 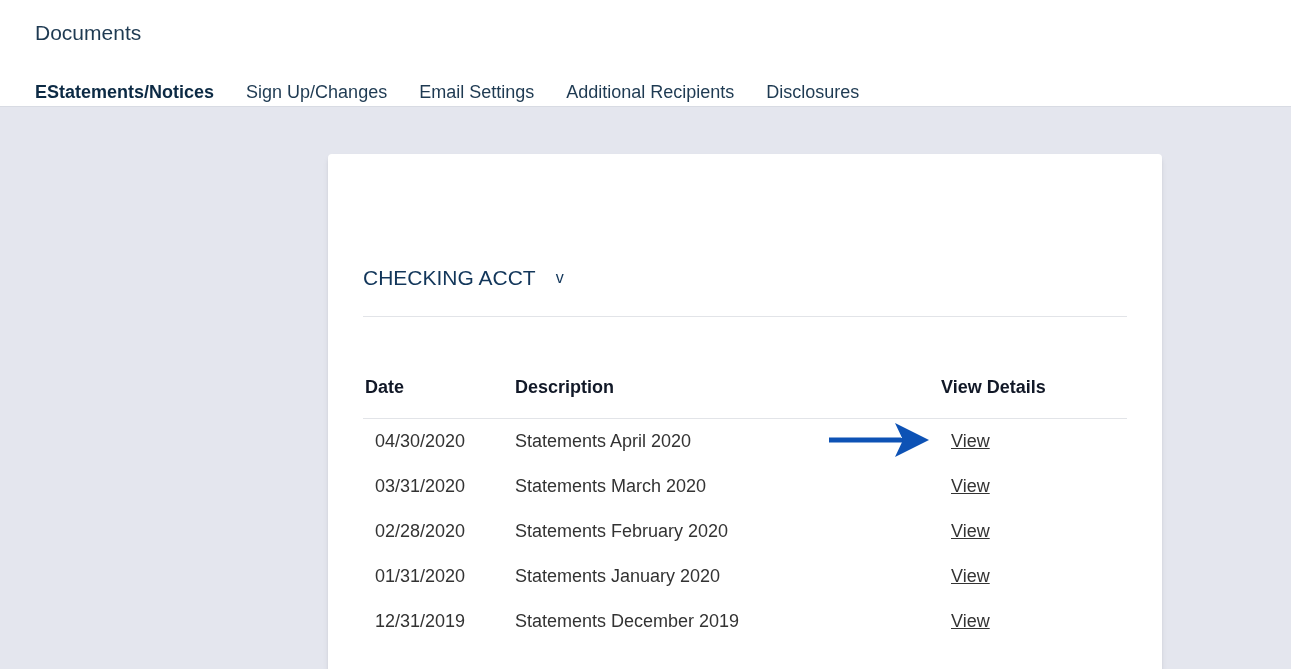 I want to click on description-cell-text: Statements December 2019, so click(x=628, y=621).